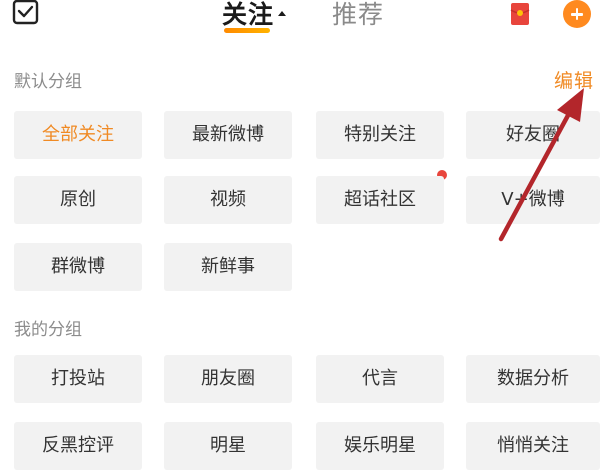 This screenshot has width=600, height=476. I want to click on group-chip: 超话社区, so click(380, 200).